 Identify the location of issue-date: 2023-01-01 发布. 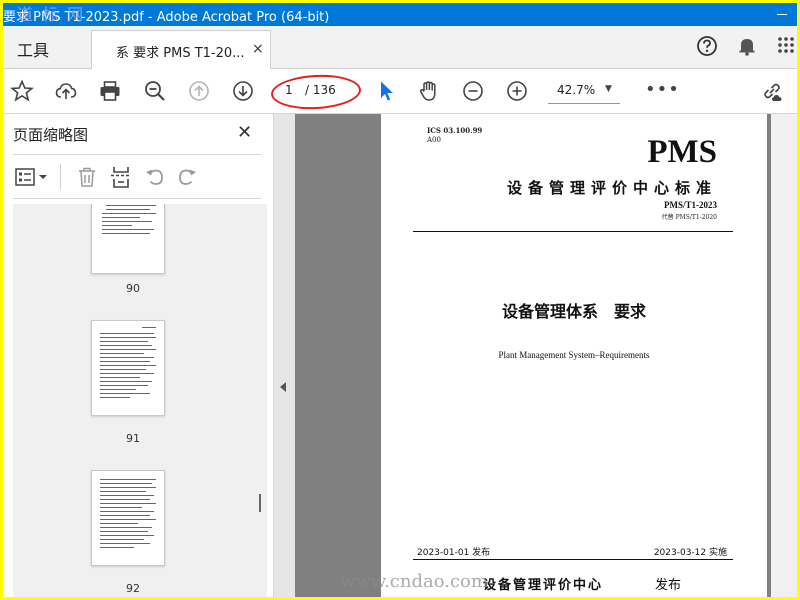
(454, 553).